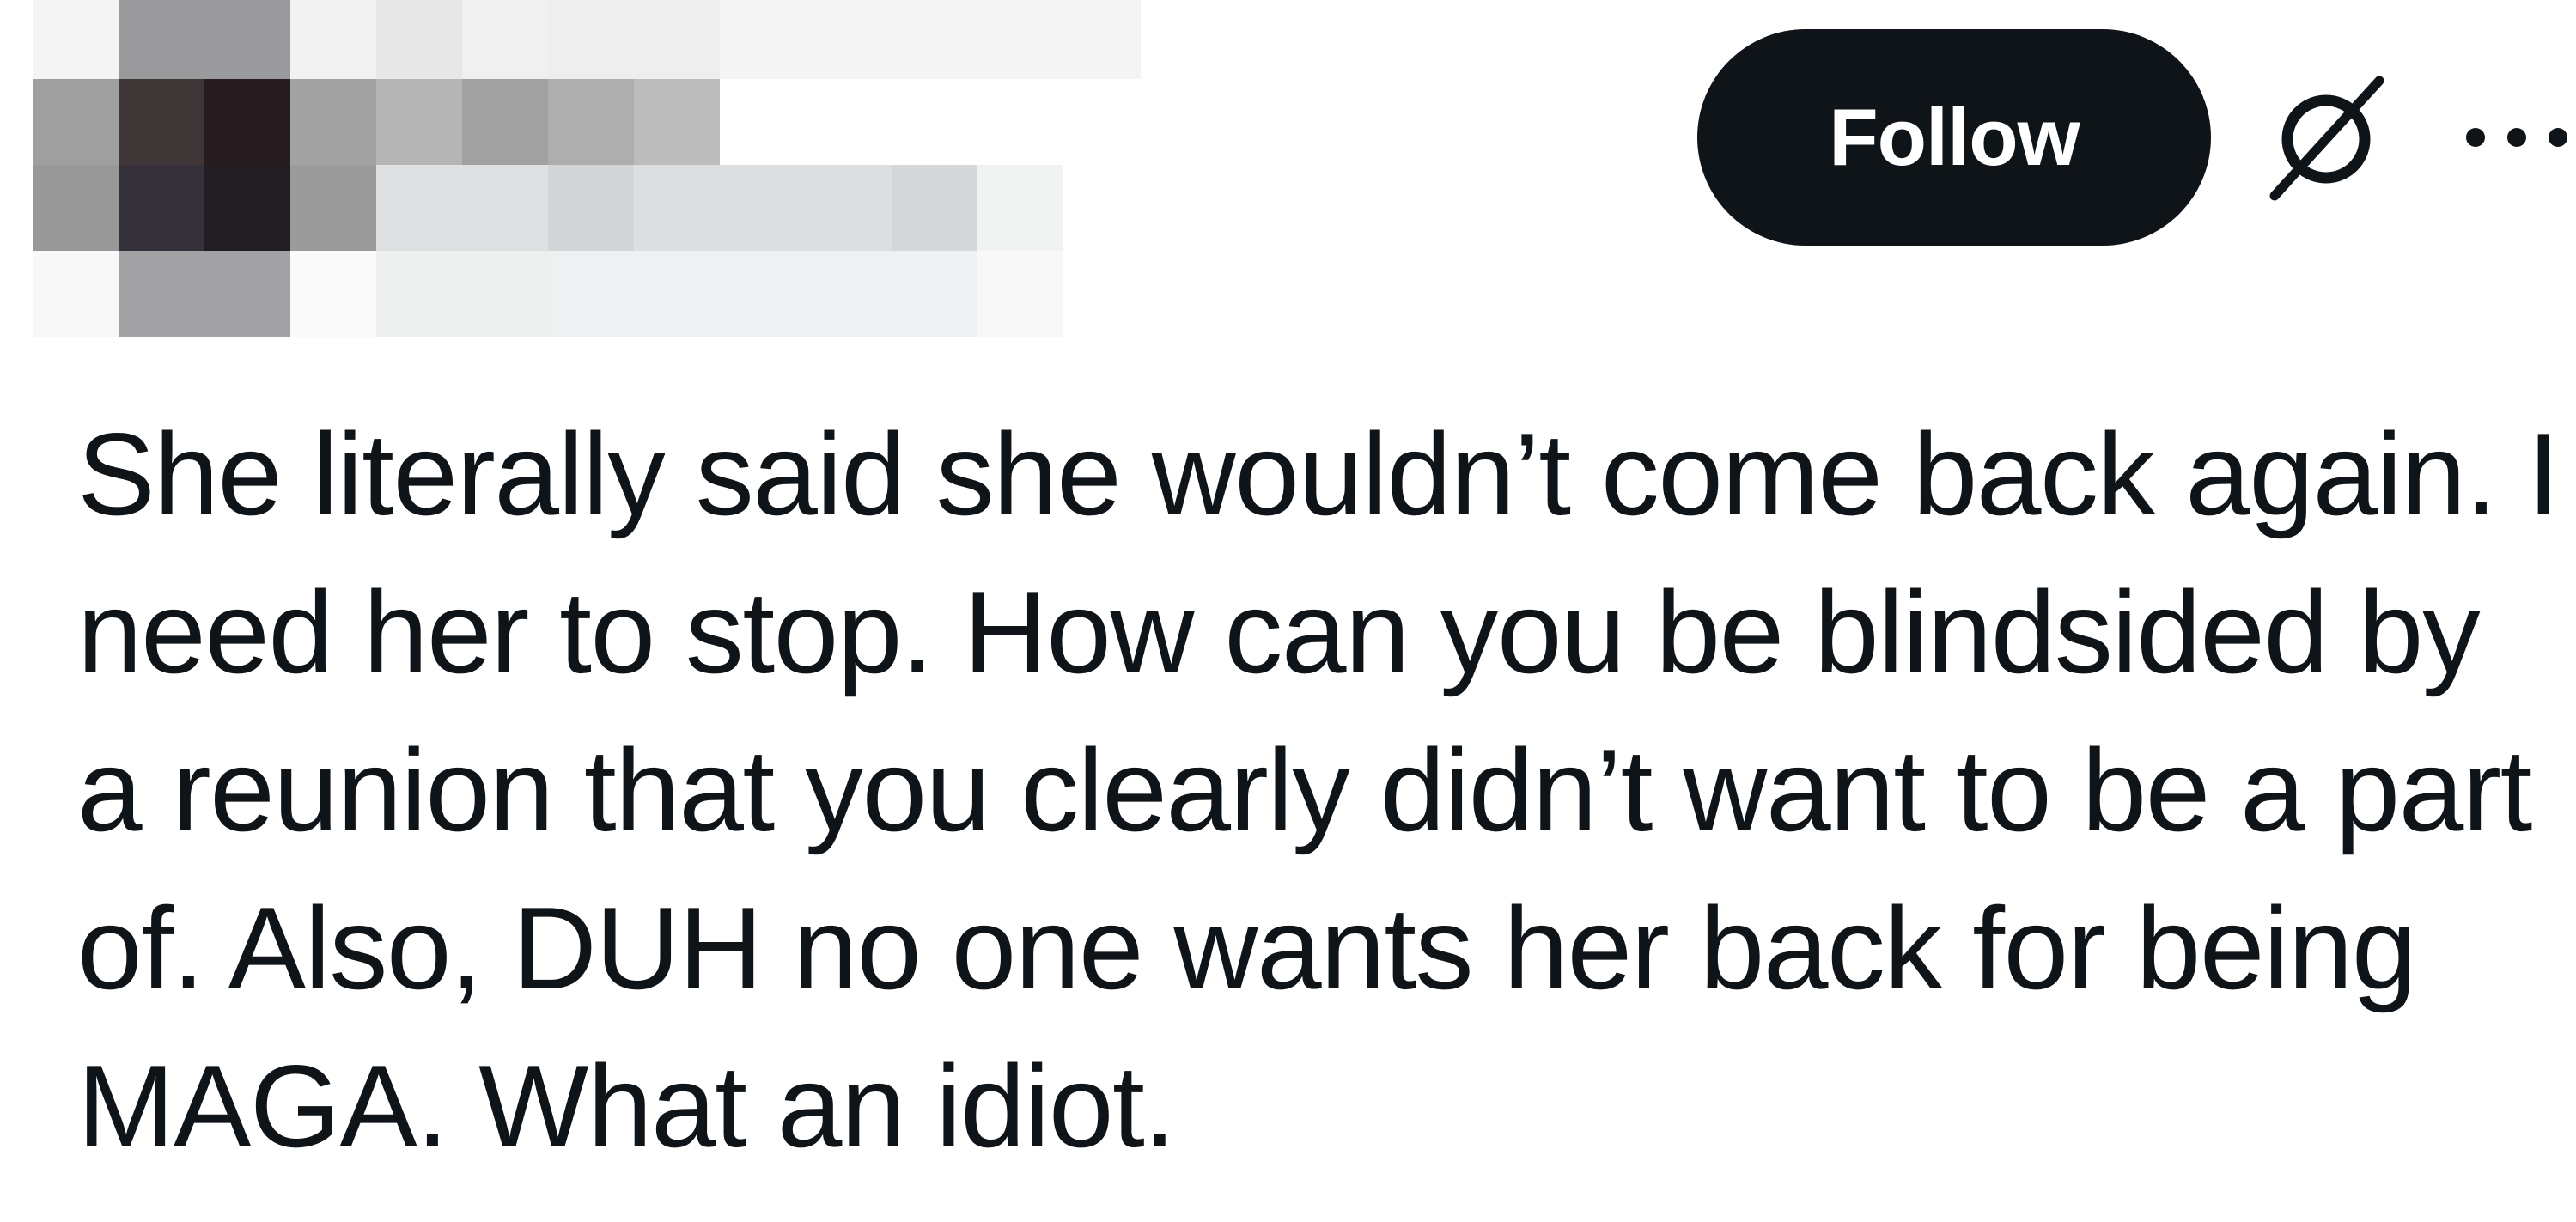 This screenshot has width=2576, height=1222. Describe the element at coordinates (587, 168) in the screenshot. I see `redacted-profile-header` at that location.